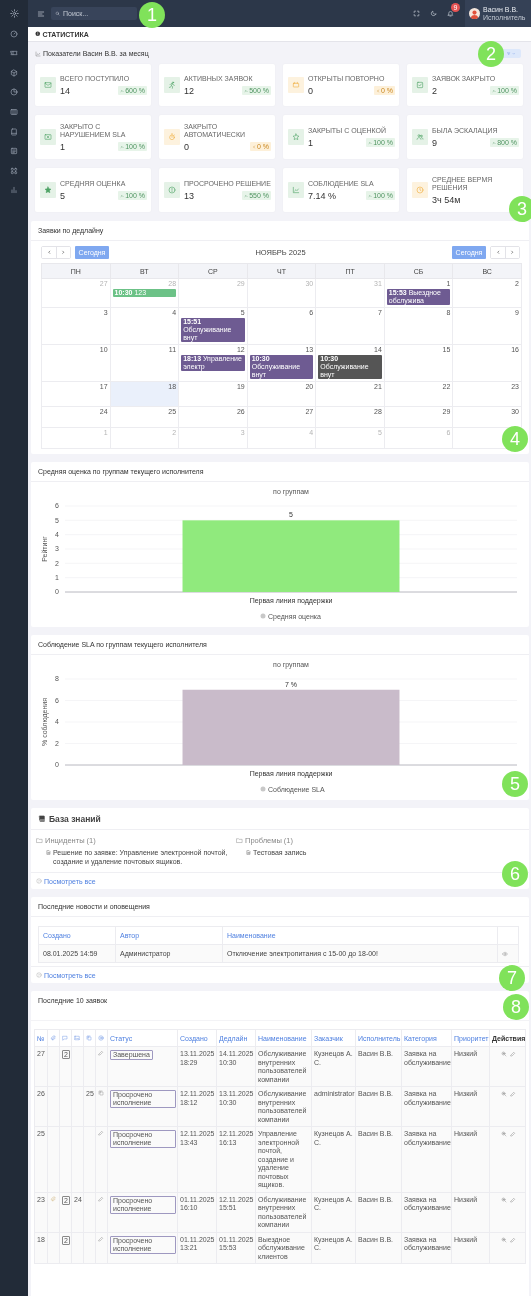  I want to click on card-title: База знаний, so click(75, 818).